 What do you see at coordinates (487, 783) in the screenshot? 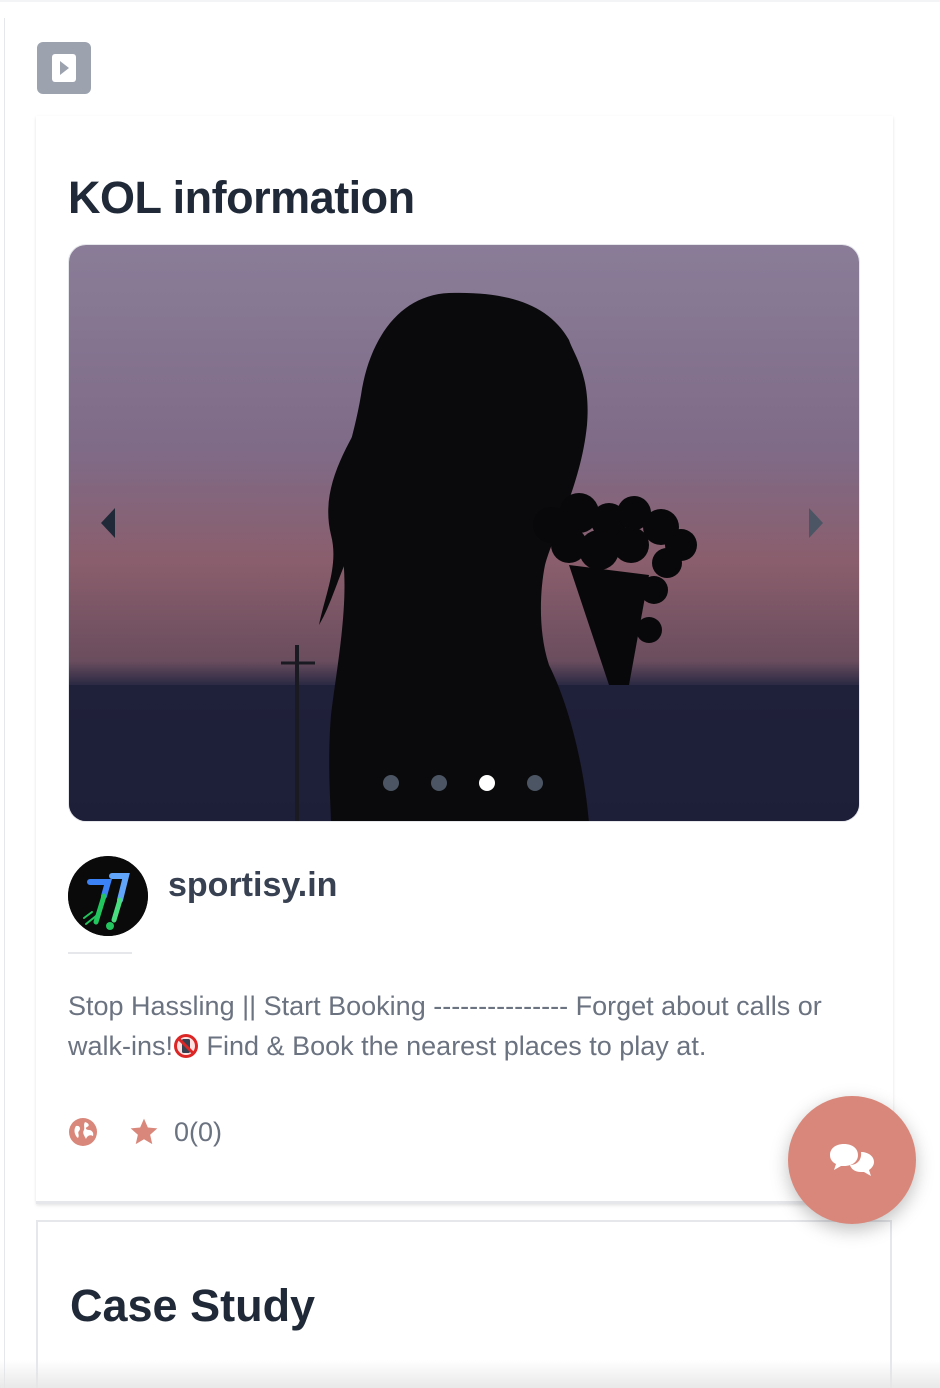
I see `carousel-dot-active` at bounding box center [487, 783].